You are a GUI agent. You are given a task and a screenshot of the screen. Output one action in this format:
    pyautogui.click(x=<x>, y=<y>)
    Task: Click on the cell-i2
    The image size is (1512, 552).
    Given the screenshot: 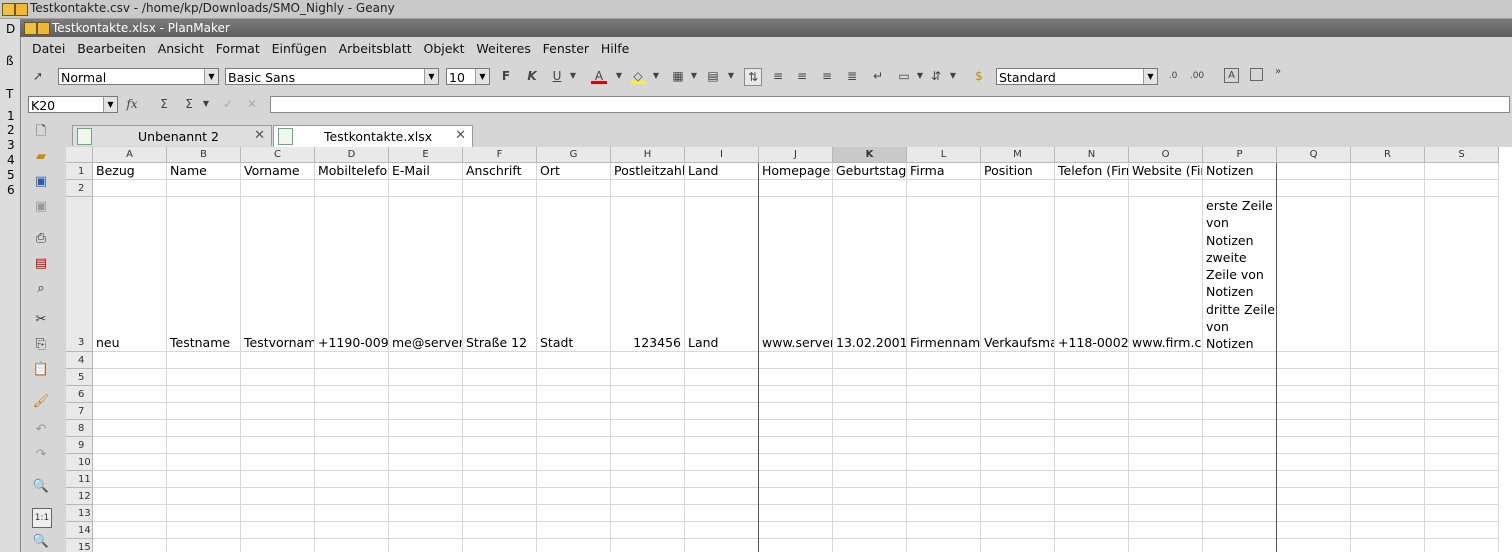 What is the action you would take?
    pyautogui.click(x=722, y=188)
    